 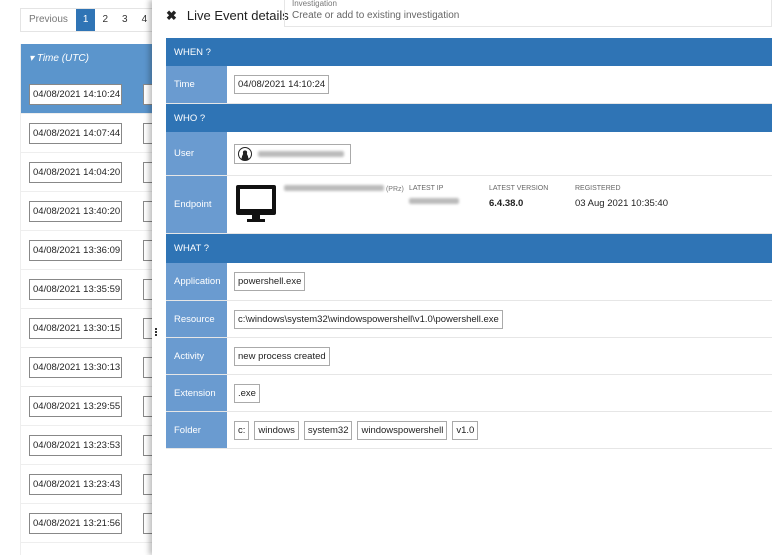 I want to click on table-row: 04/08/2021 13:23:53, so click(x=90, y=445).